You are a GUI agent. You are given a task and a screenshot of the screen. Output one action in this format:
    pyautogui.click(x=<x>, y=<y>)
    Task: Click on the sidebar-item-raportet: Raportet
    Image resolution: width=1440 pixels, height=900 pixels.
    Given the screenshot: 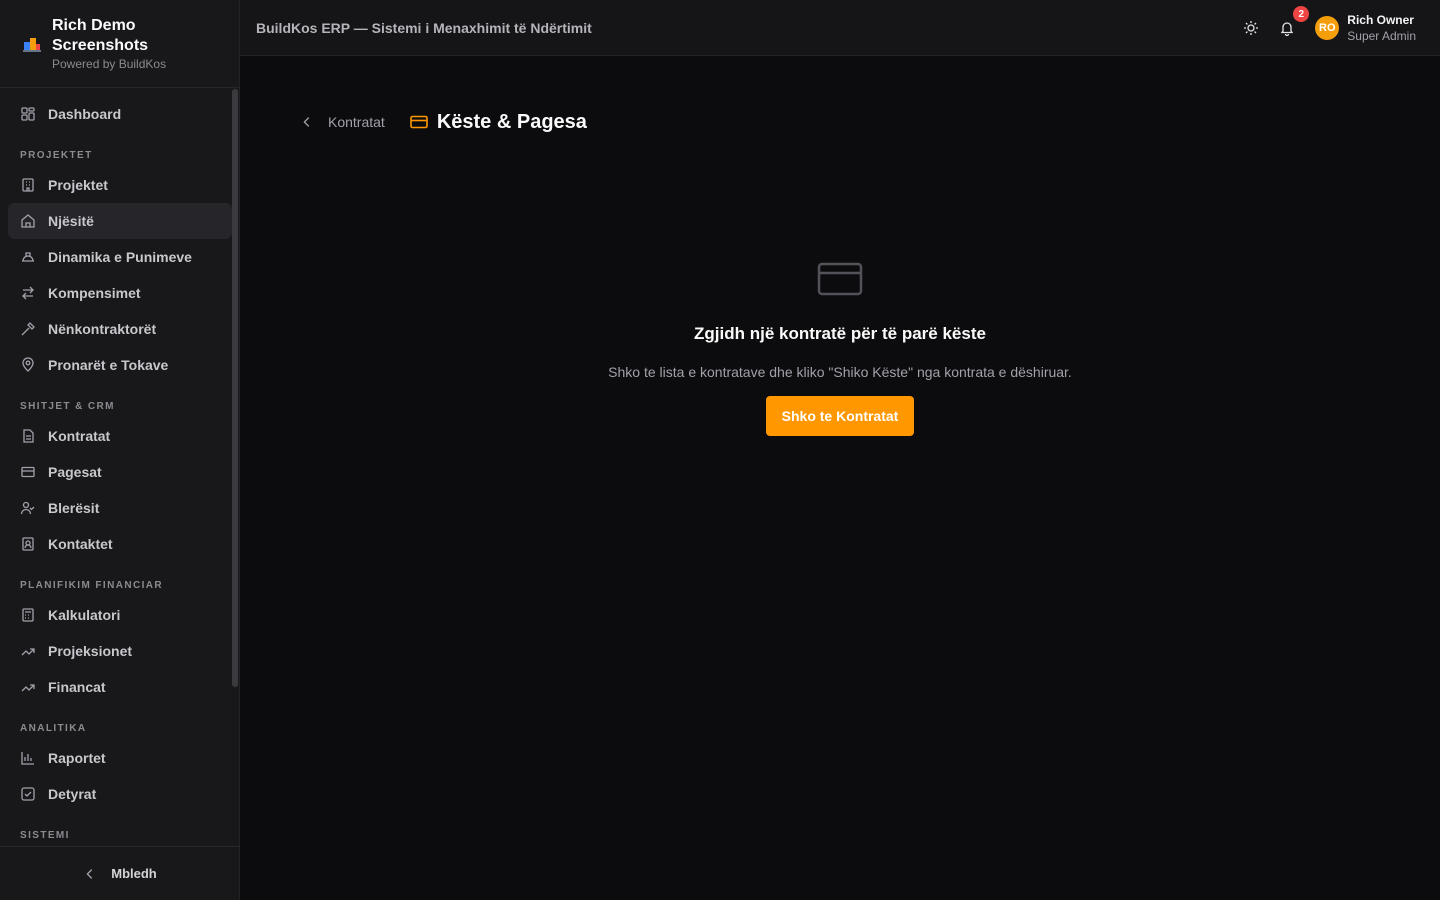 What is the action you would take?
    pyautogui.click(x=120, y=758)
    